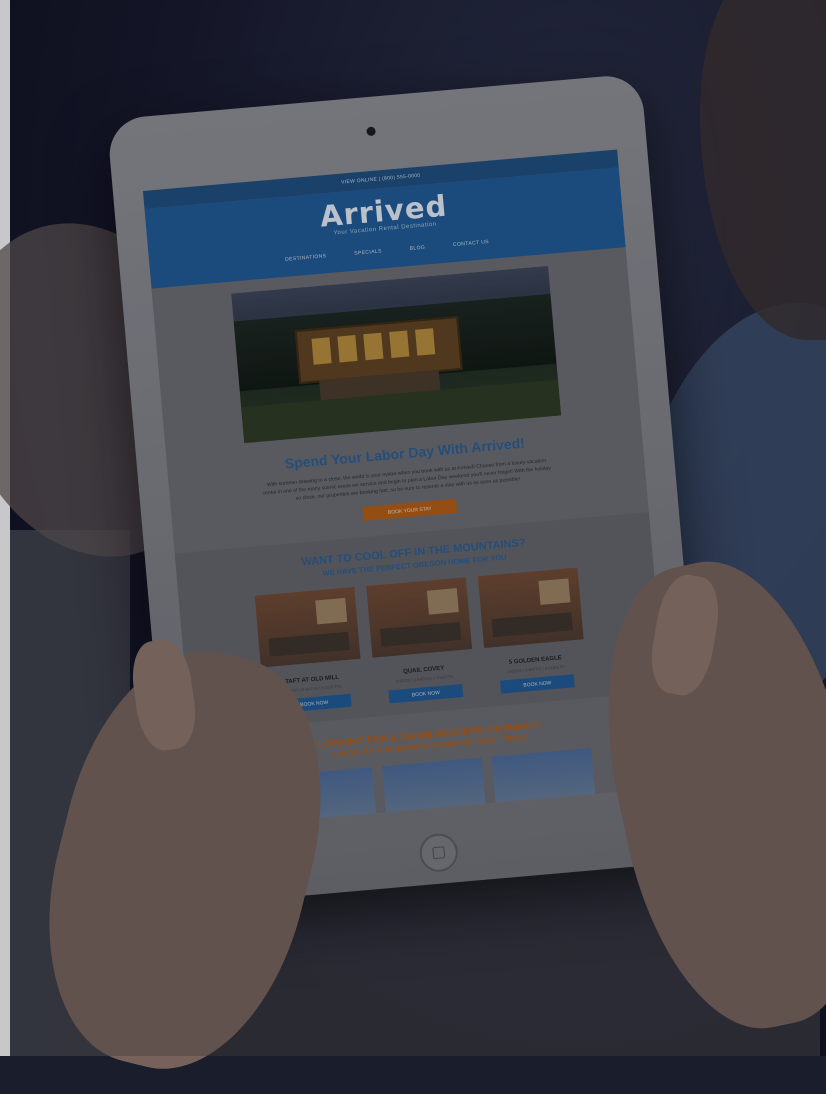 Image resolution: width=826 pixels, height=1094 pixels. I want to click on nav-destinations: DESTINATIONS, so click(306, 258).